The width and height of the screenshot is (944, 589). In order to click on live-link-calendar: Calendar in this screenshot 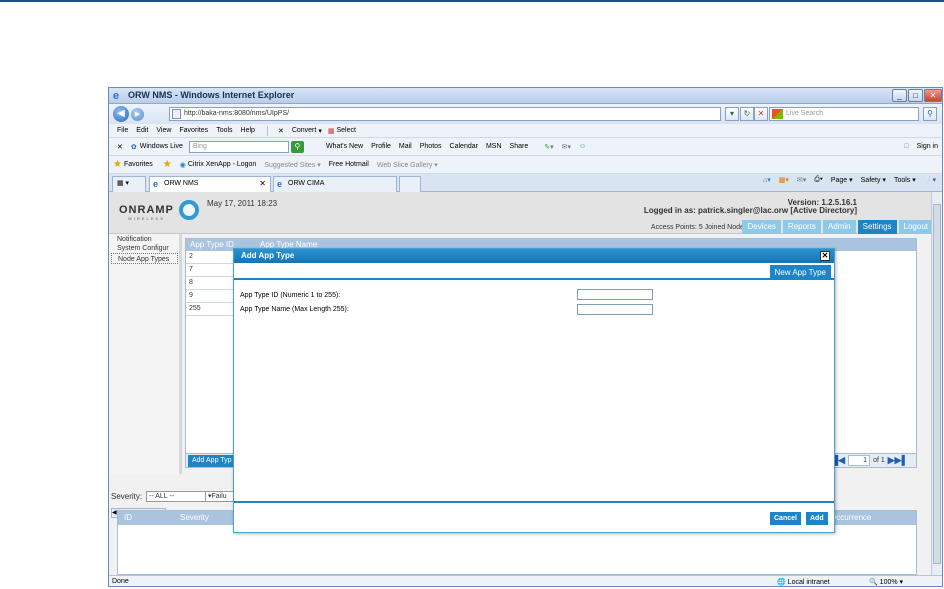, I will do `click(464, 146)`.